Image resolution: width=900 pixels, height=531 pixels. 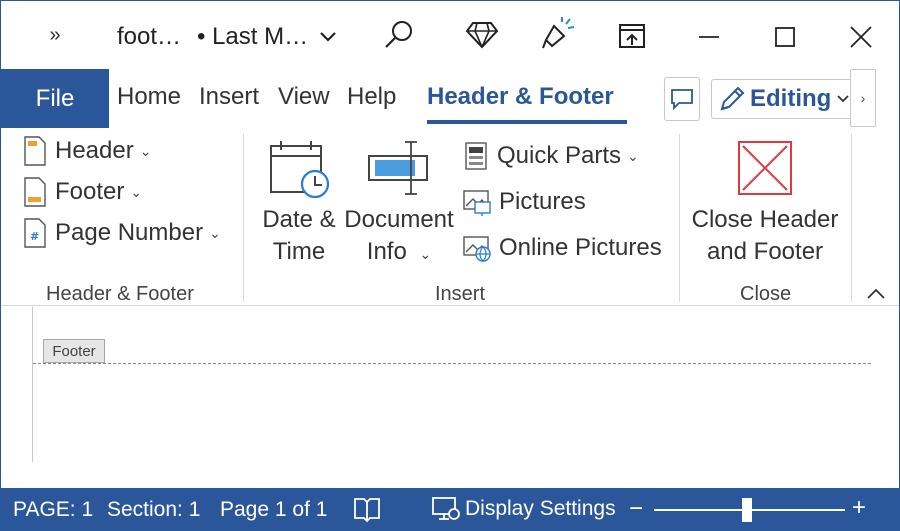 What do you see at coordinates (520, 97) in the screenshot?
I see `tab-header-footer: Header & Footer` at bounding box center [520, 97].